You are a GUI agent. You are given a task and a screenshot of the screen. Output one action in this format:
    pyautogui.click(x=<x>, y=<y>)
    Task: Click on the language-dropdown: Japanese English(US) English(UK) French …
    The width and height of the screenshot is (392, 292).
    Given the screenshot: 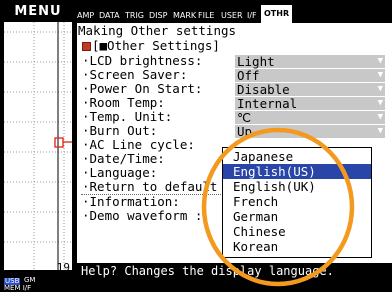 What is the action you would take?
    pyautogui.click(x=297, y=202)
    